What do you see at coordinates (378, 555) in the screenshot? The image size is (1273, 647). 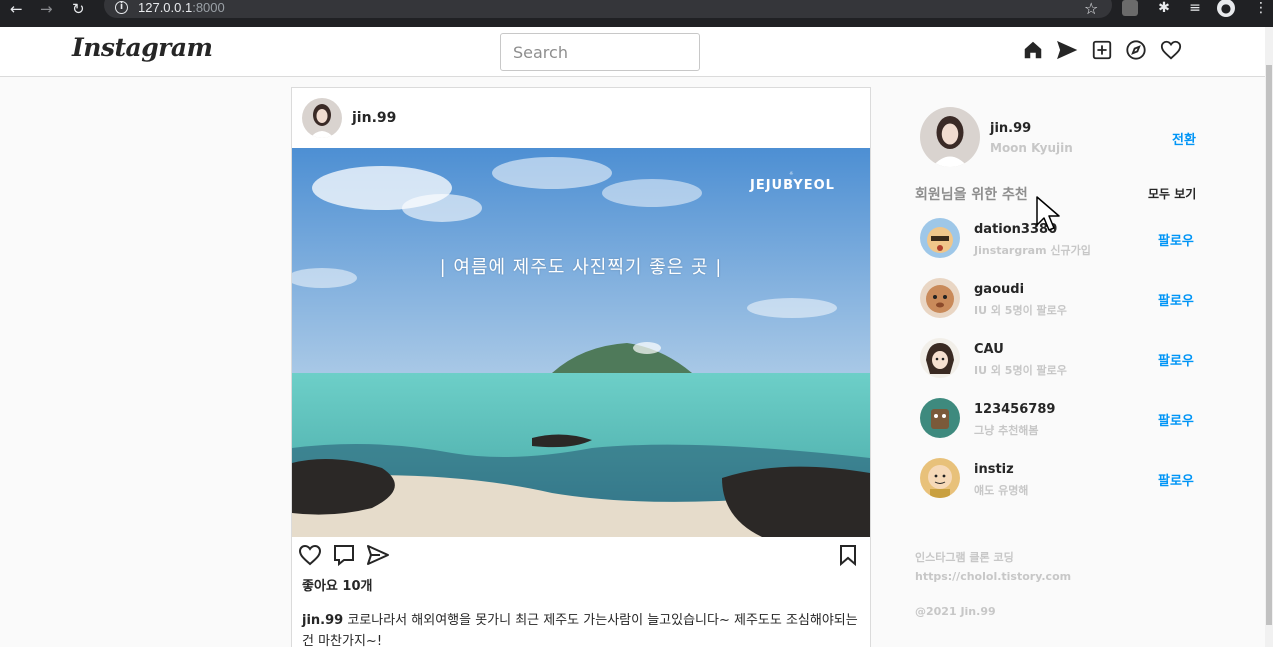 I see `share-icon` at bounding box center [378, 555].